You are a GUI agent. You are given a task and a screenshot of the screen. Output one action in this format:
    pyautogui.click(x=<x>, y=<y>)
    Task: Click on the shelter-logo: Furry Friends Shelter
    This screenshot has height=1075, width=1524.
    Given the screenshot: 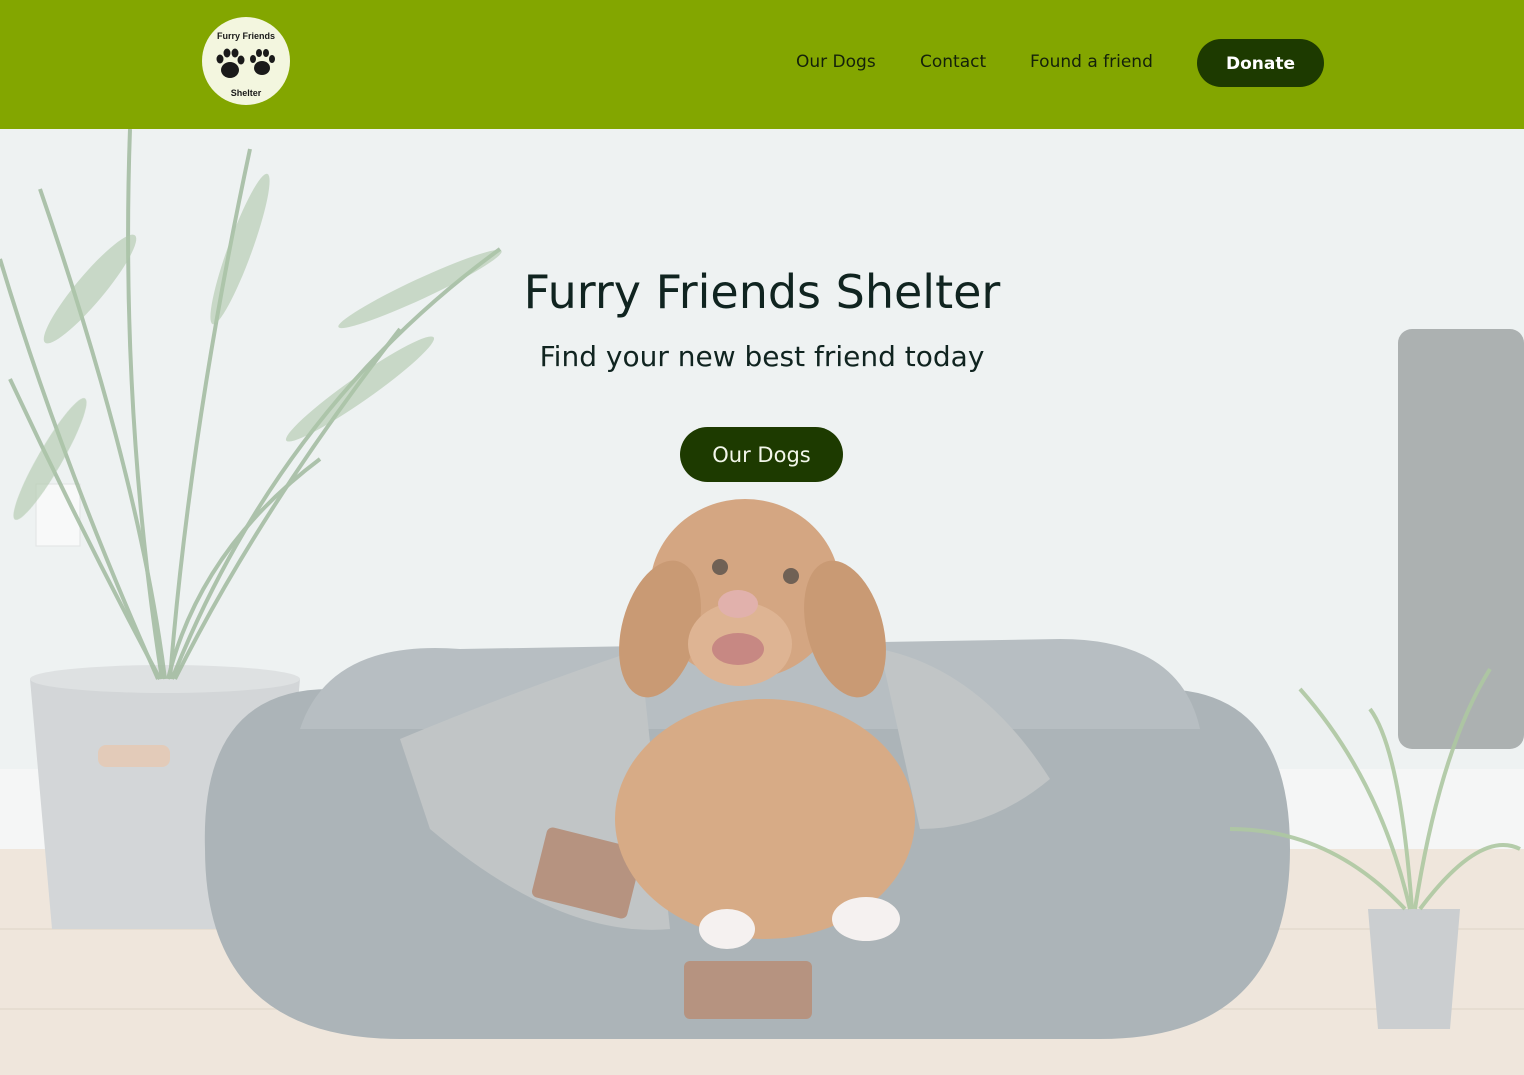 What is the action you would take?
    pyautogui.click(x=246, y=61)
    